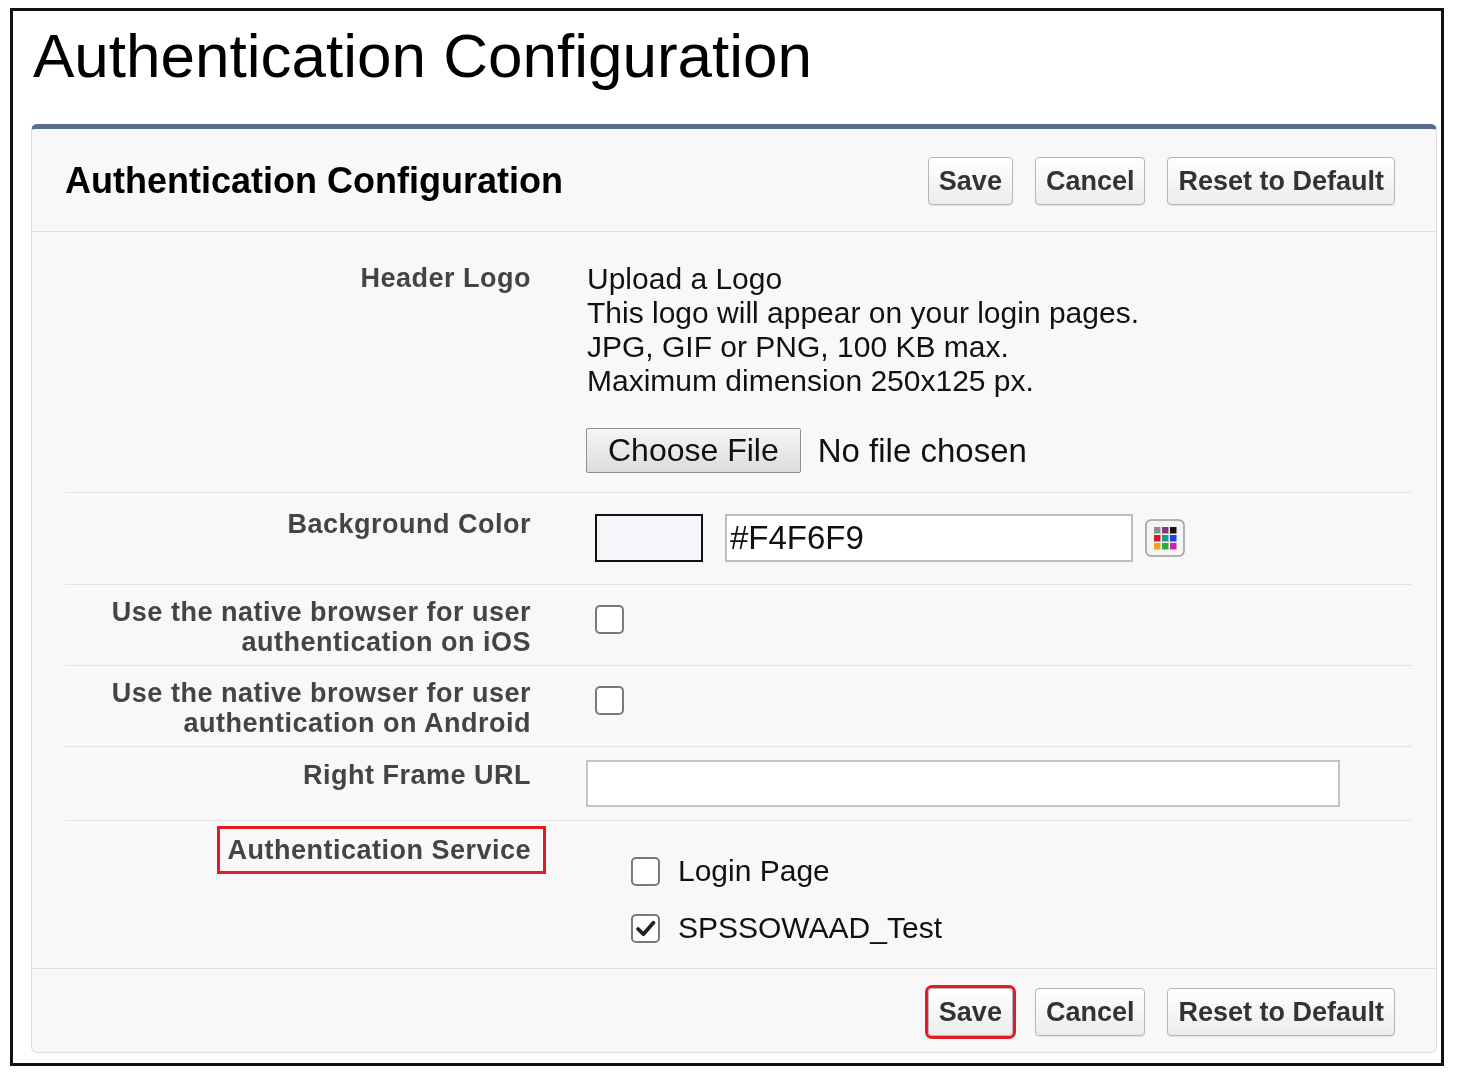 Image resolution: width=1457 pixels, height=1080 pixels. What do you see at coordinates (417, 775) in the screenshot?
I see `field-label: Right Frame URL` at bounding box center [417, 775].